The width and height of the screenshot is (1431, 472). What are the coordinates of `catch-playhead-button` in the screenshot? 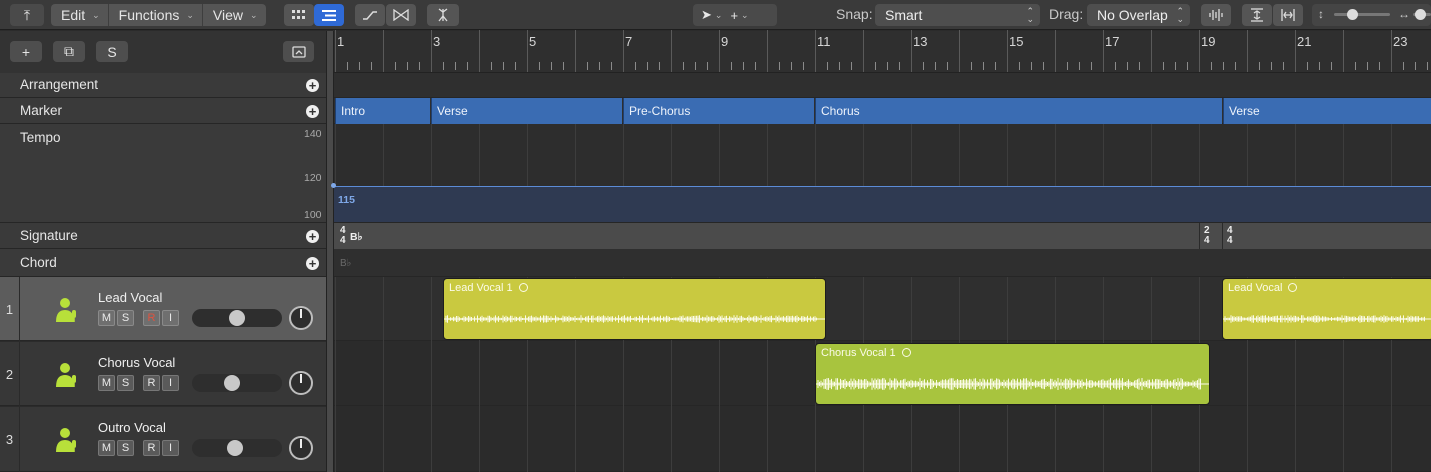 It's located at (443, 15).